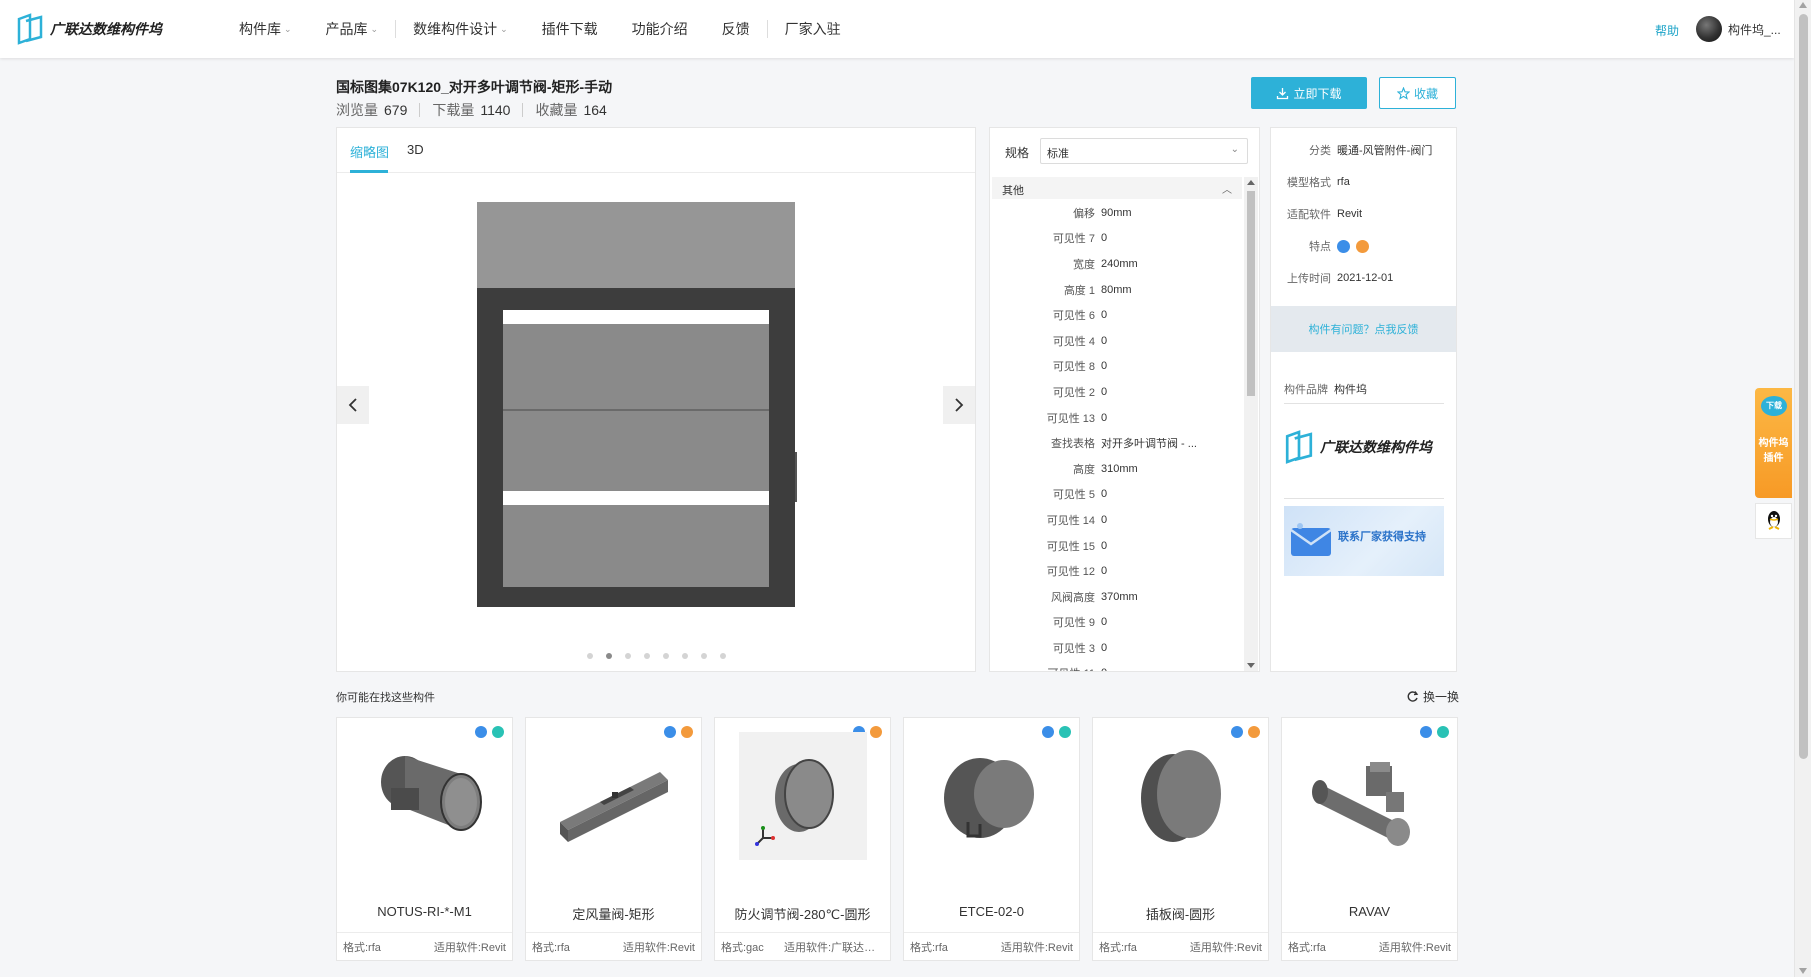 This screenshot has height=977, width=1811. What do you see at coordinates (1084, 469) in the screenshot?
I see `spec-key: 高度` at bounding box center [1084, 469].